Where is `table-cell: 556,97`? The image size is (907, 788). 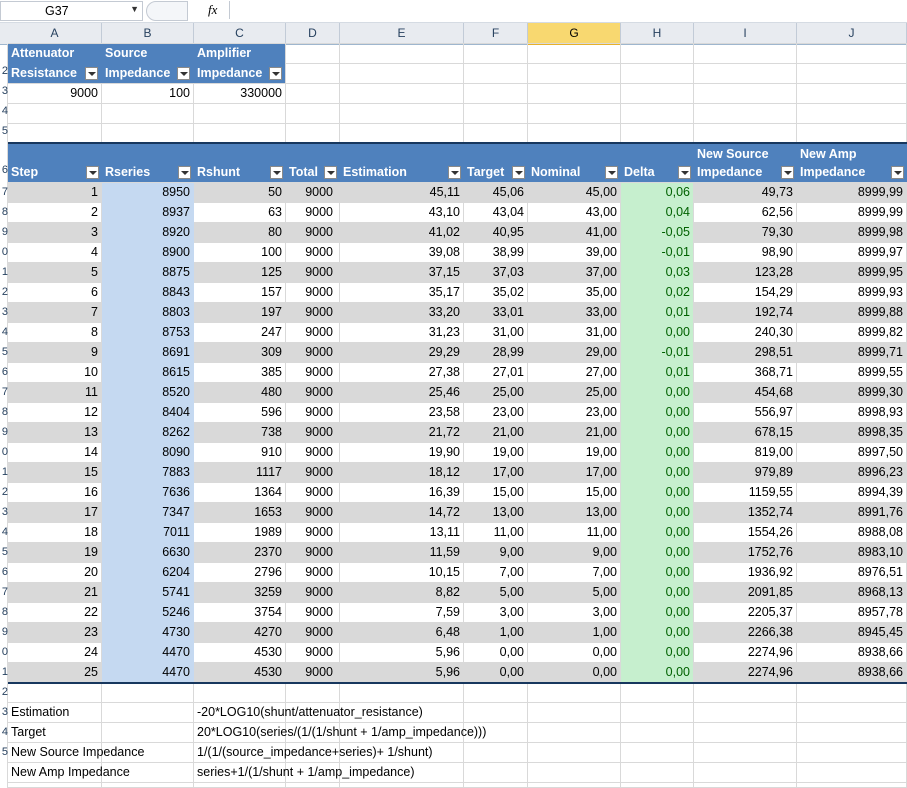
table-cell: 556,97 is located at coordinates (773, 412).